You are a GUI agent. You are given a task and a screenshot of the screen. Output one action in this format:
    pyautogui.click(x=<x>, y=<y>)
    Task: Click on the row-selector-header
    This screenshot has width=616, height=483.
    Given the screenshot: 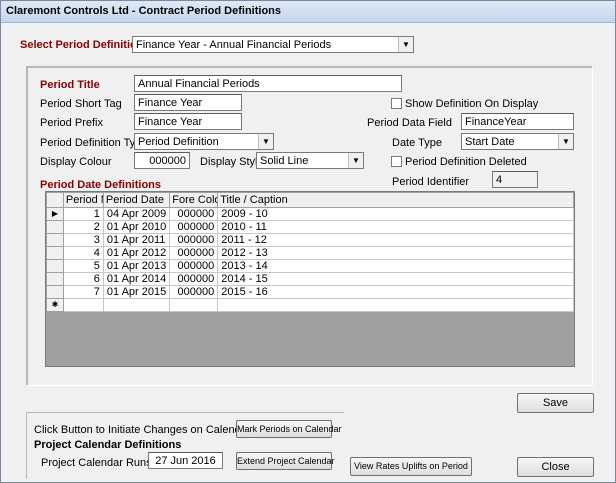 What is the action you would take?
    pyautogui.click(x=55, y=200)
    